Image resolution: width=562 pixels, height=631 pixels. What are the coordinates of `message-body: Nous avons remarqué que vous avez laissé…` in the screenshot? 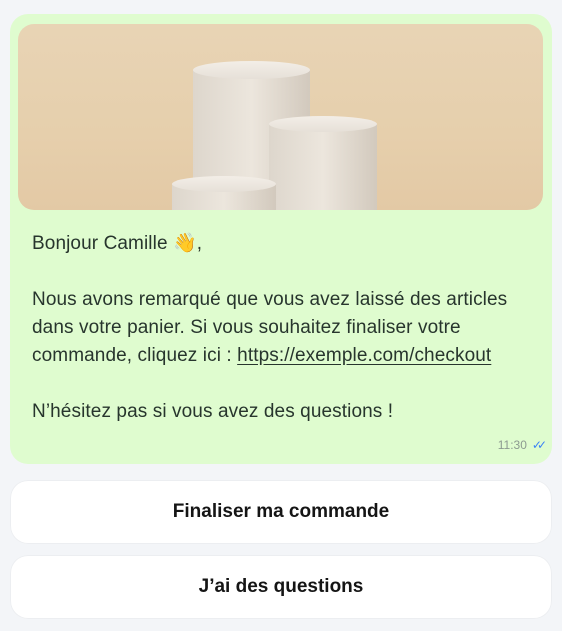 It's located at (282, 328).